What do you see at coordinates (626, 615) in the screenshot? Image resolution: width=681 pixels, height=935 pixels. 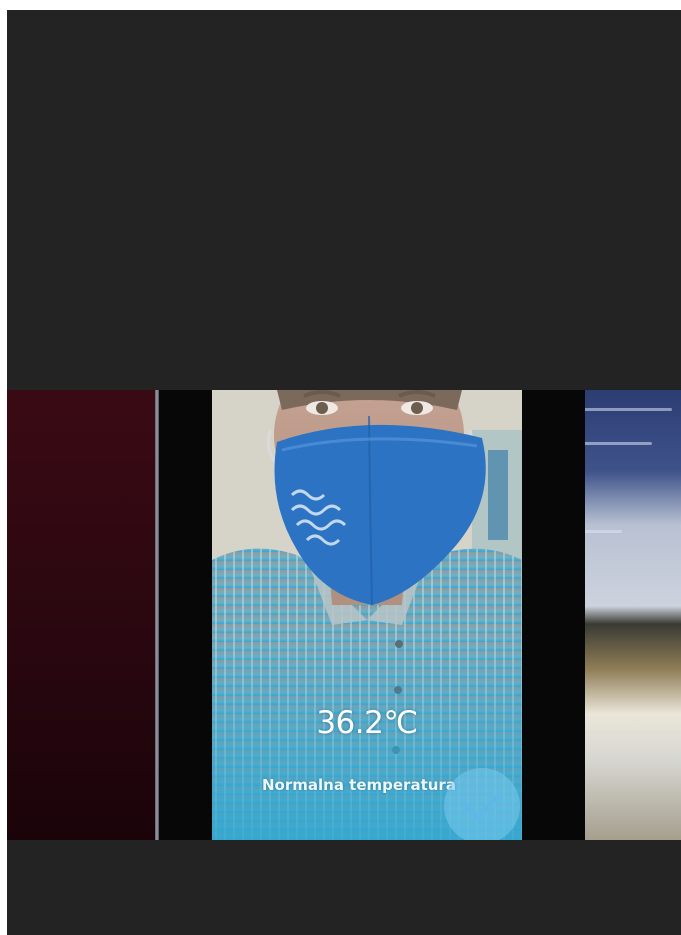 I see `background-right-scene` at bounding box center [626, 615].